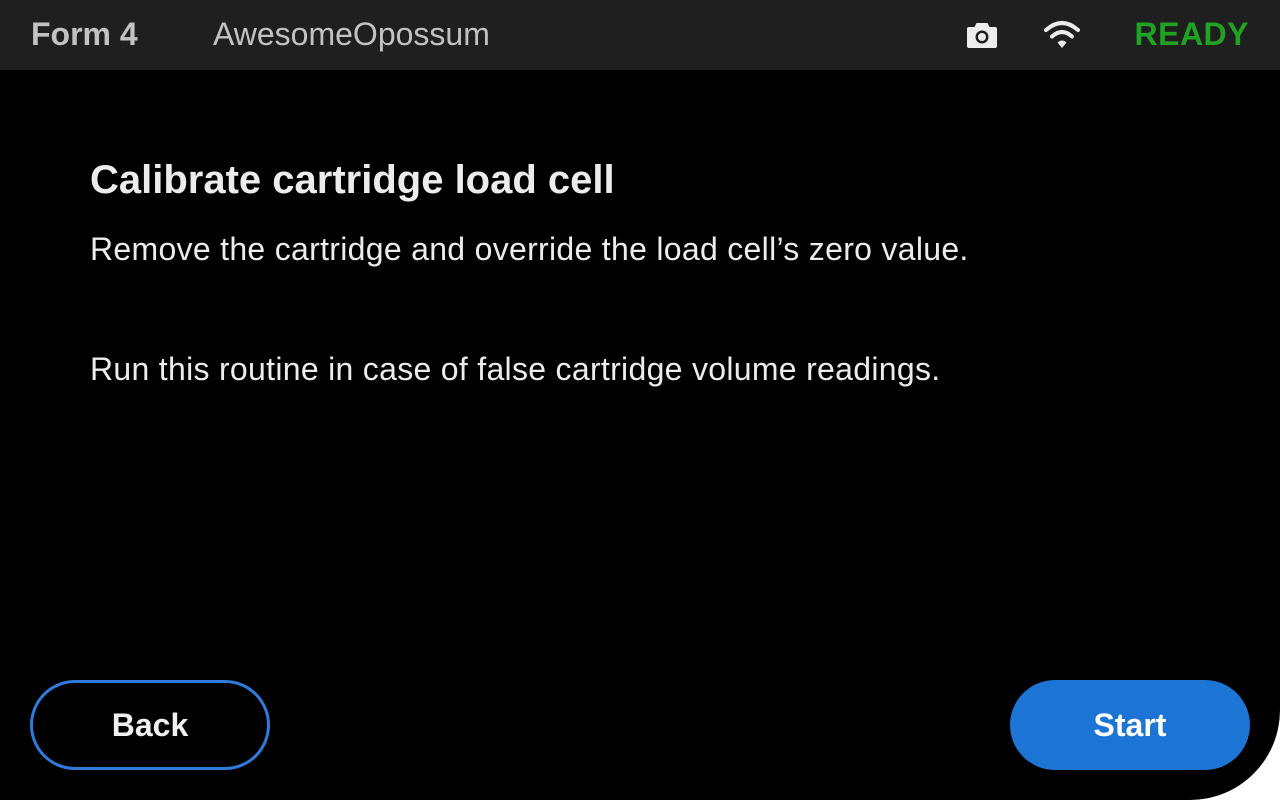  What do you see at coordinates (150, 725) in the screenshot?
I see `back-button: Back` at bounding box center [150, 725].